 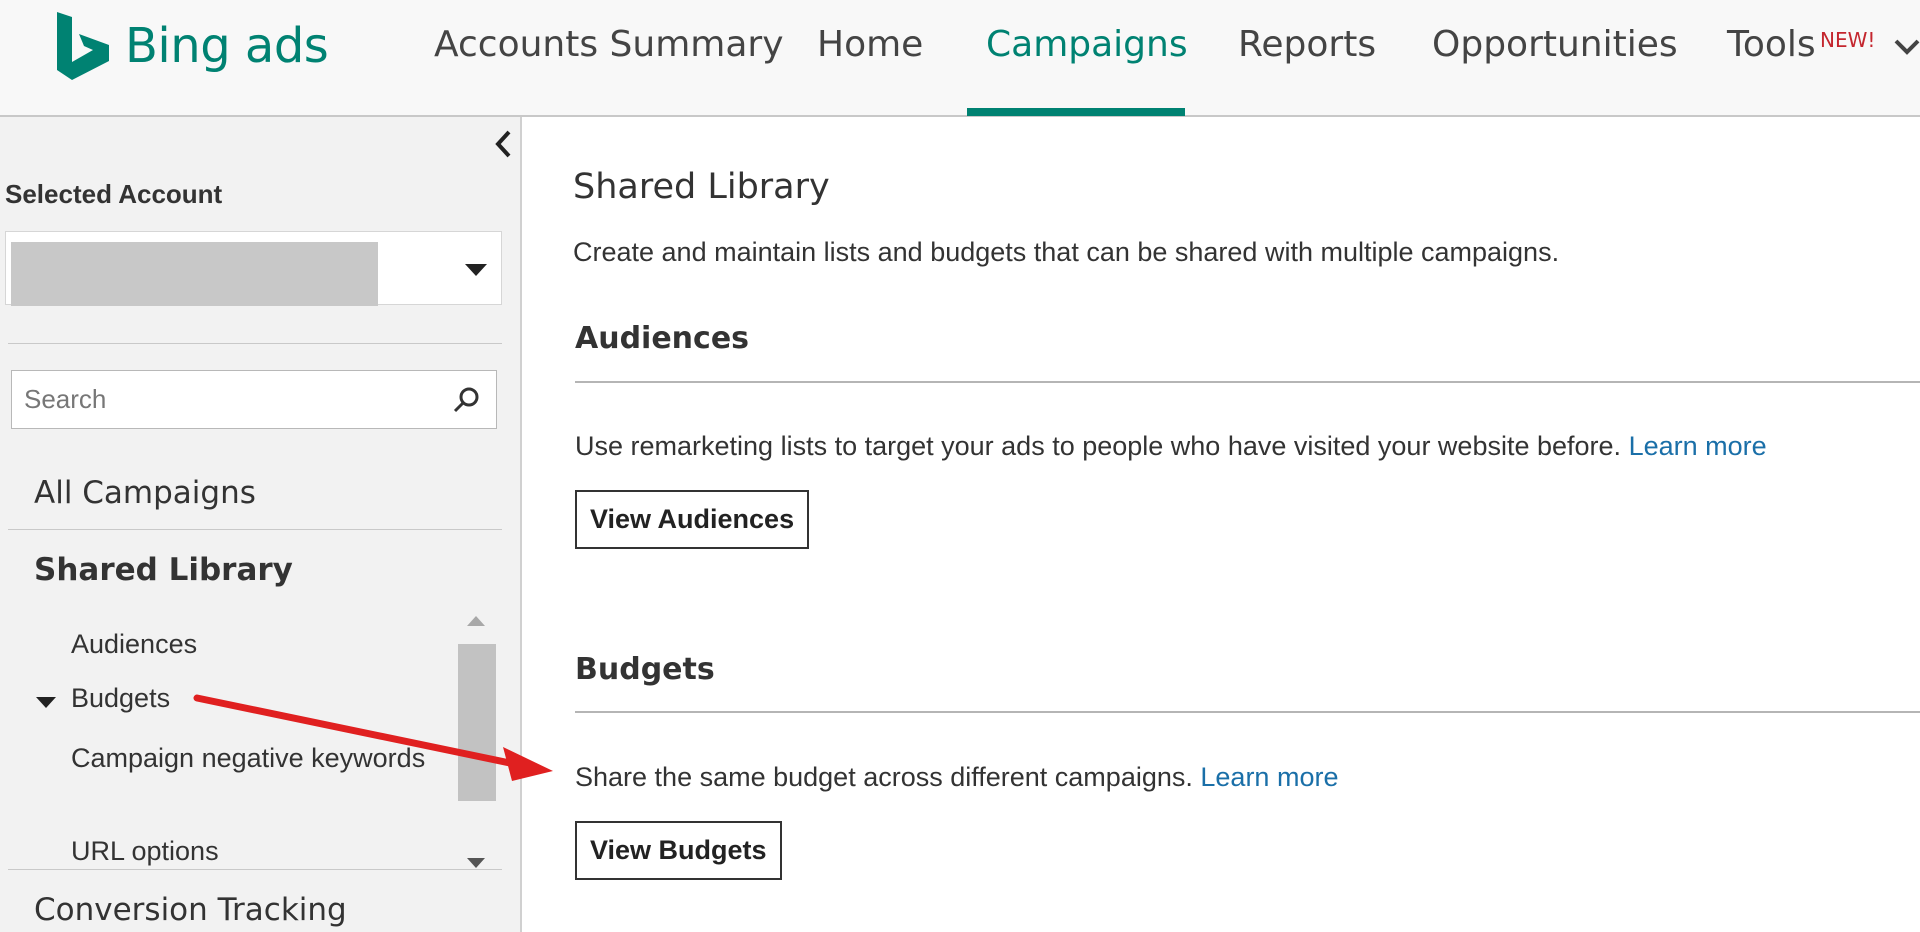 I want to click on chevron-left-icon, so click(x=503, y=144).